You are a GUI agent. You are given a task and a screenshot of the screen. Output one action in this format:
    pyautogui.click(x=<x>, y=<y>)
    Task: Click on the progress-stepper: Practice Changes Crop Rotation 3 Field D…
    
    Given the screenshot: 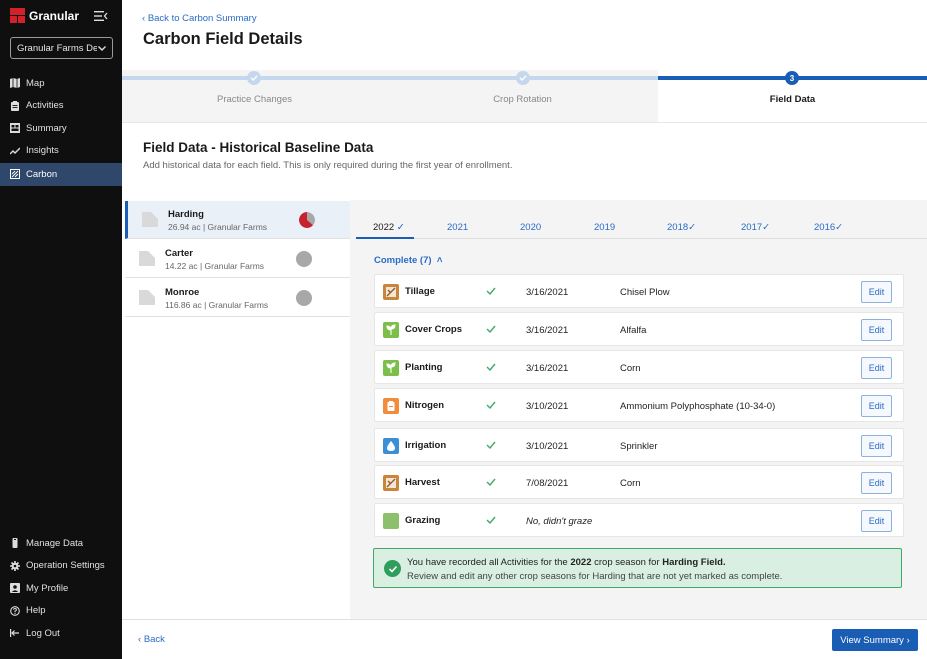 What is the action you would take?
    pyautogui.click(x=524, y=96)
    